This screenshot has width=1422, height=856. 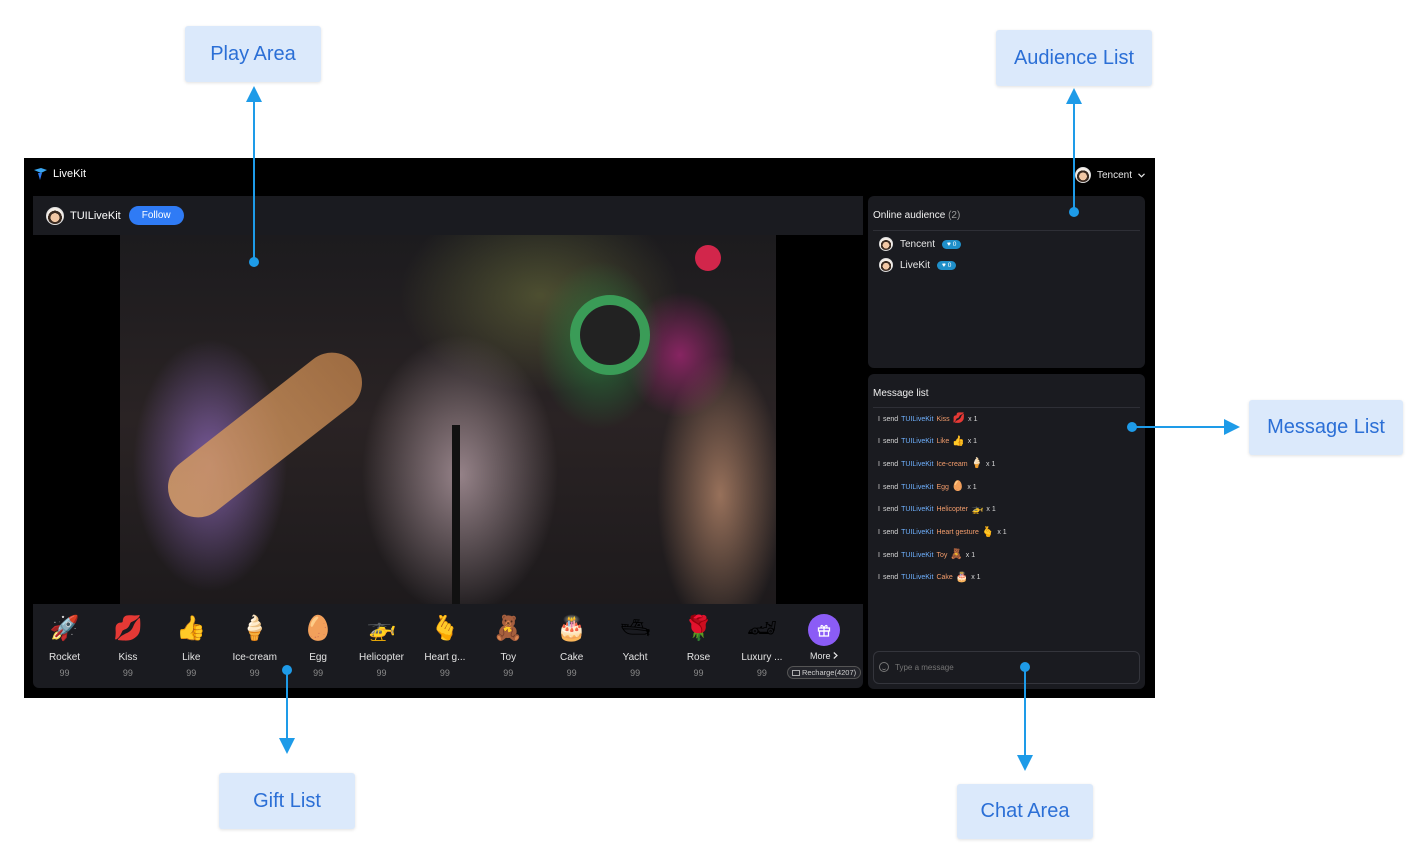 I want to click on audience-list: Online audience (2) Tencent ♥ 0 LiveKit ♥ 0, so click(x=1006, y=282).